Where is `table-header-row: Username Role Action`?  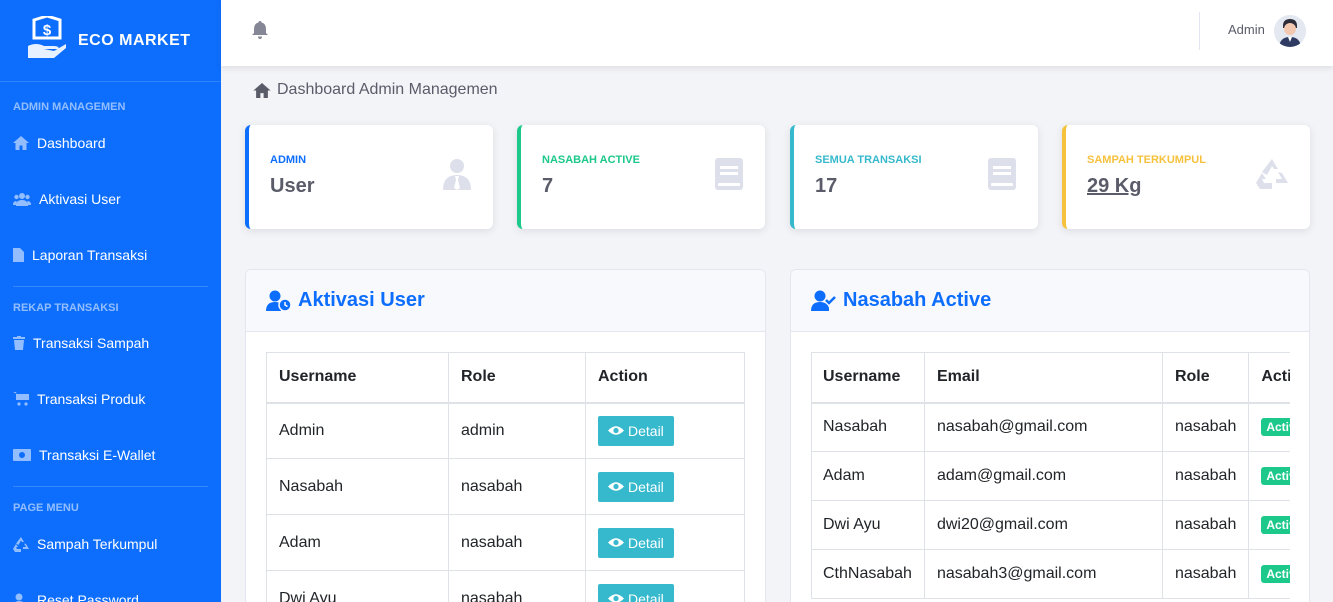 table-header-row: Username Role Action is located at coordinates (505, 378).